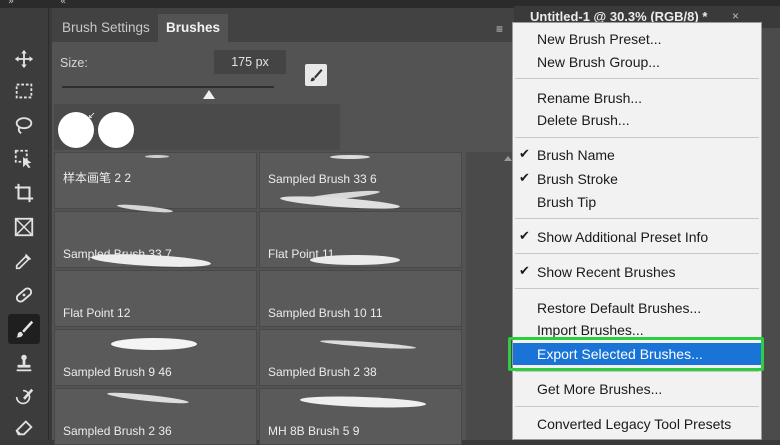 The image size is (780, 445). What do you see at coordinates (155, 416) in the screenshot?
I see `brush-preset: Sampled Brush 2 36` at bounding box center [155, 416].